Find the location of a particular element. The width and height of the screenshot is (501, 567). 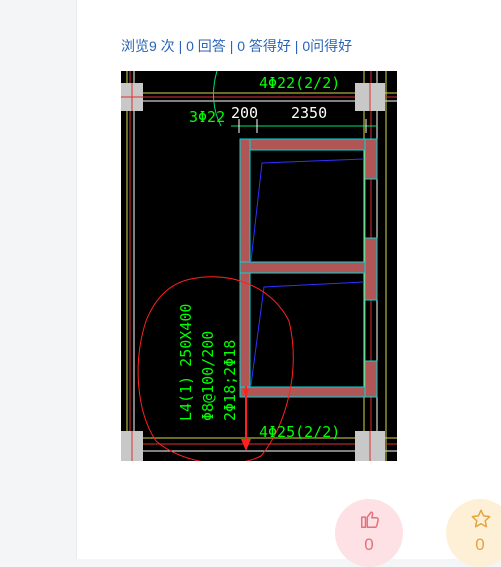

stirrup-spec-label: Φ8@100/200 is located at coordinates (208, 376).